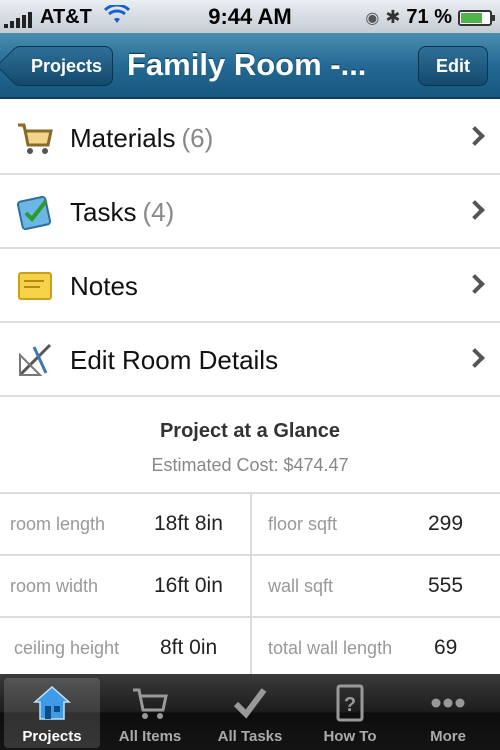  I want to click on tab-label: How To, so click(350, 736).